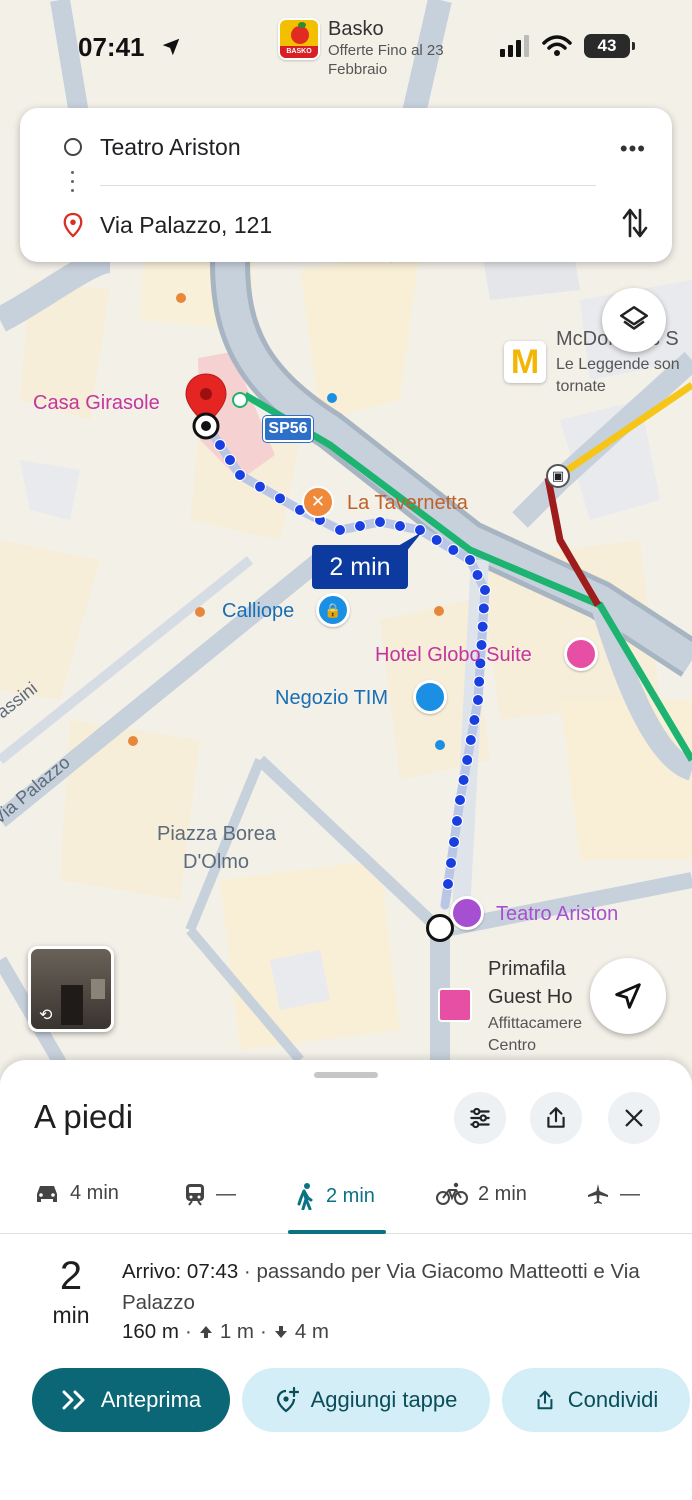 The height and width of the screenshot is (1500, 692). Describe the element at coordinates (557, 914) in the screenshot. I see `poi-teatro-ariston: Teatro Ariston` at that location.